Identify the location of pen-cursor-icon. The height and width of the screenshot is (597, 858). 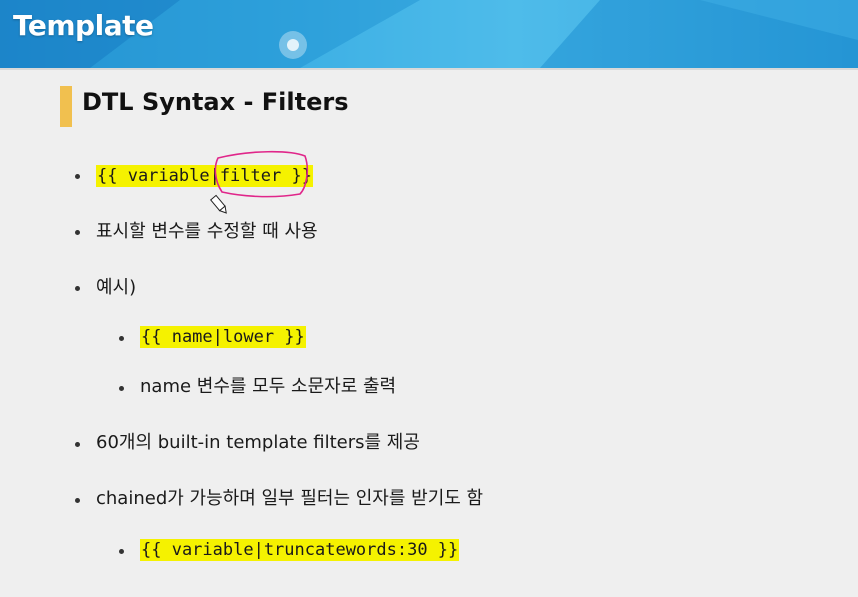
(218, 204).